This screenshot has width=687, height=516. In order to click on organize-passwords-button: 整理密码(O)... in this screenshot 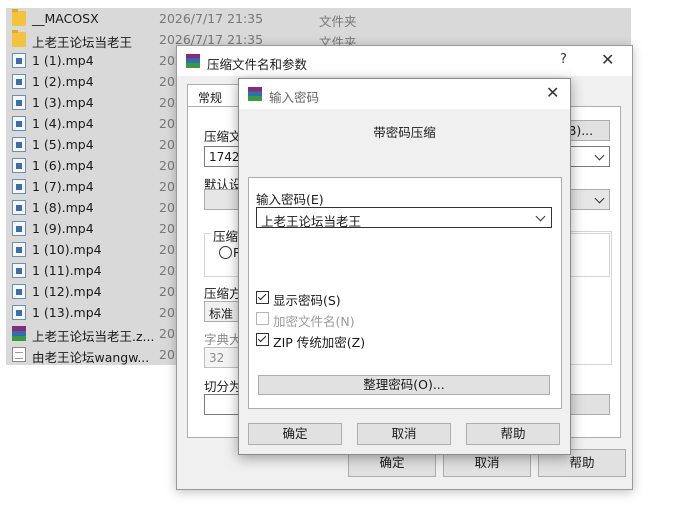, I will do `click(404, 385)`.